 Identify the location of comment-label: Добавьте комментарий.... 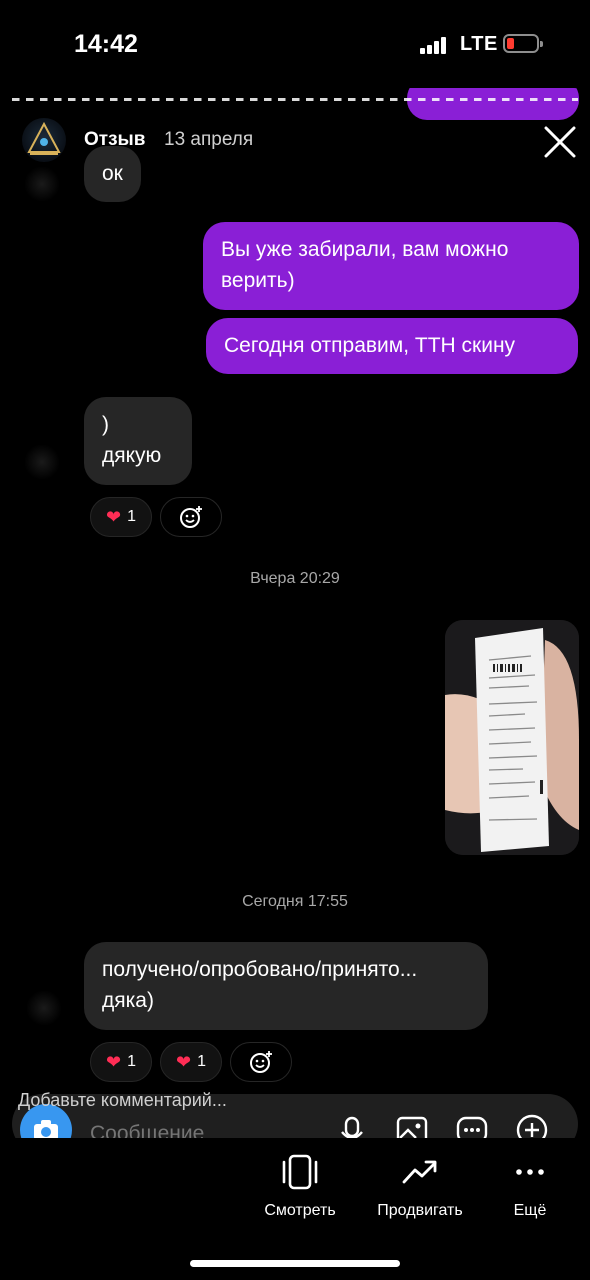
(122, 1100).